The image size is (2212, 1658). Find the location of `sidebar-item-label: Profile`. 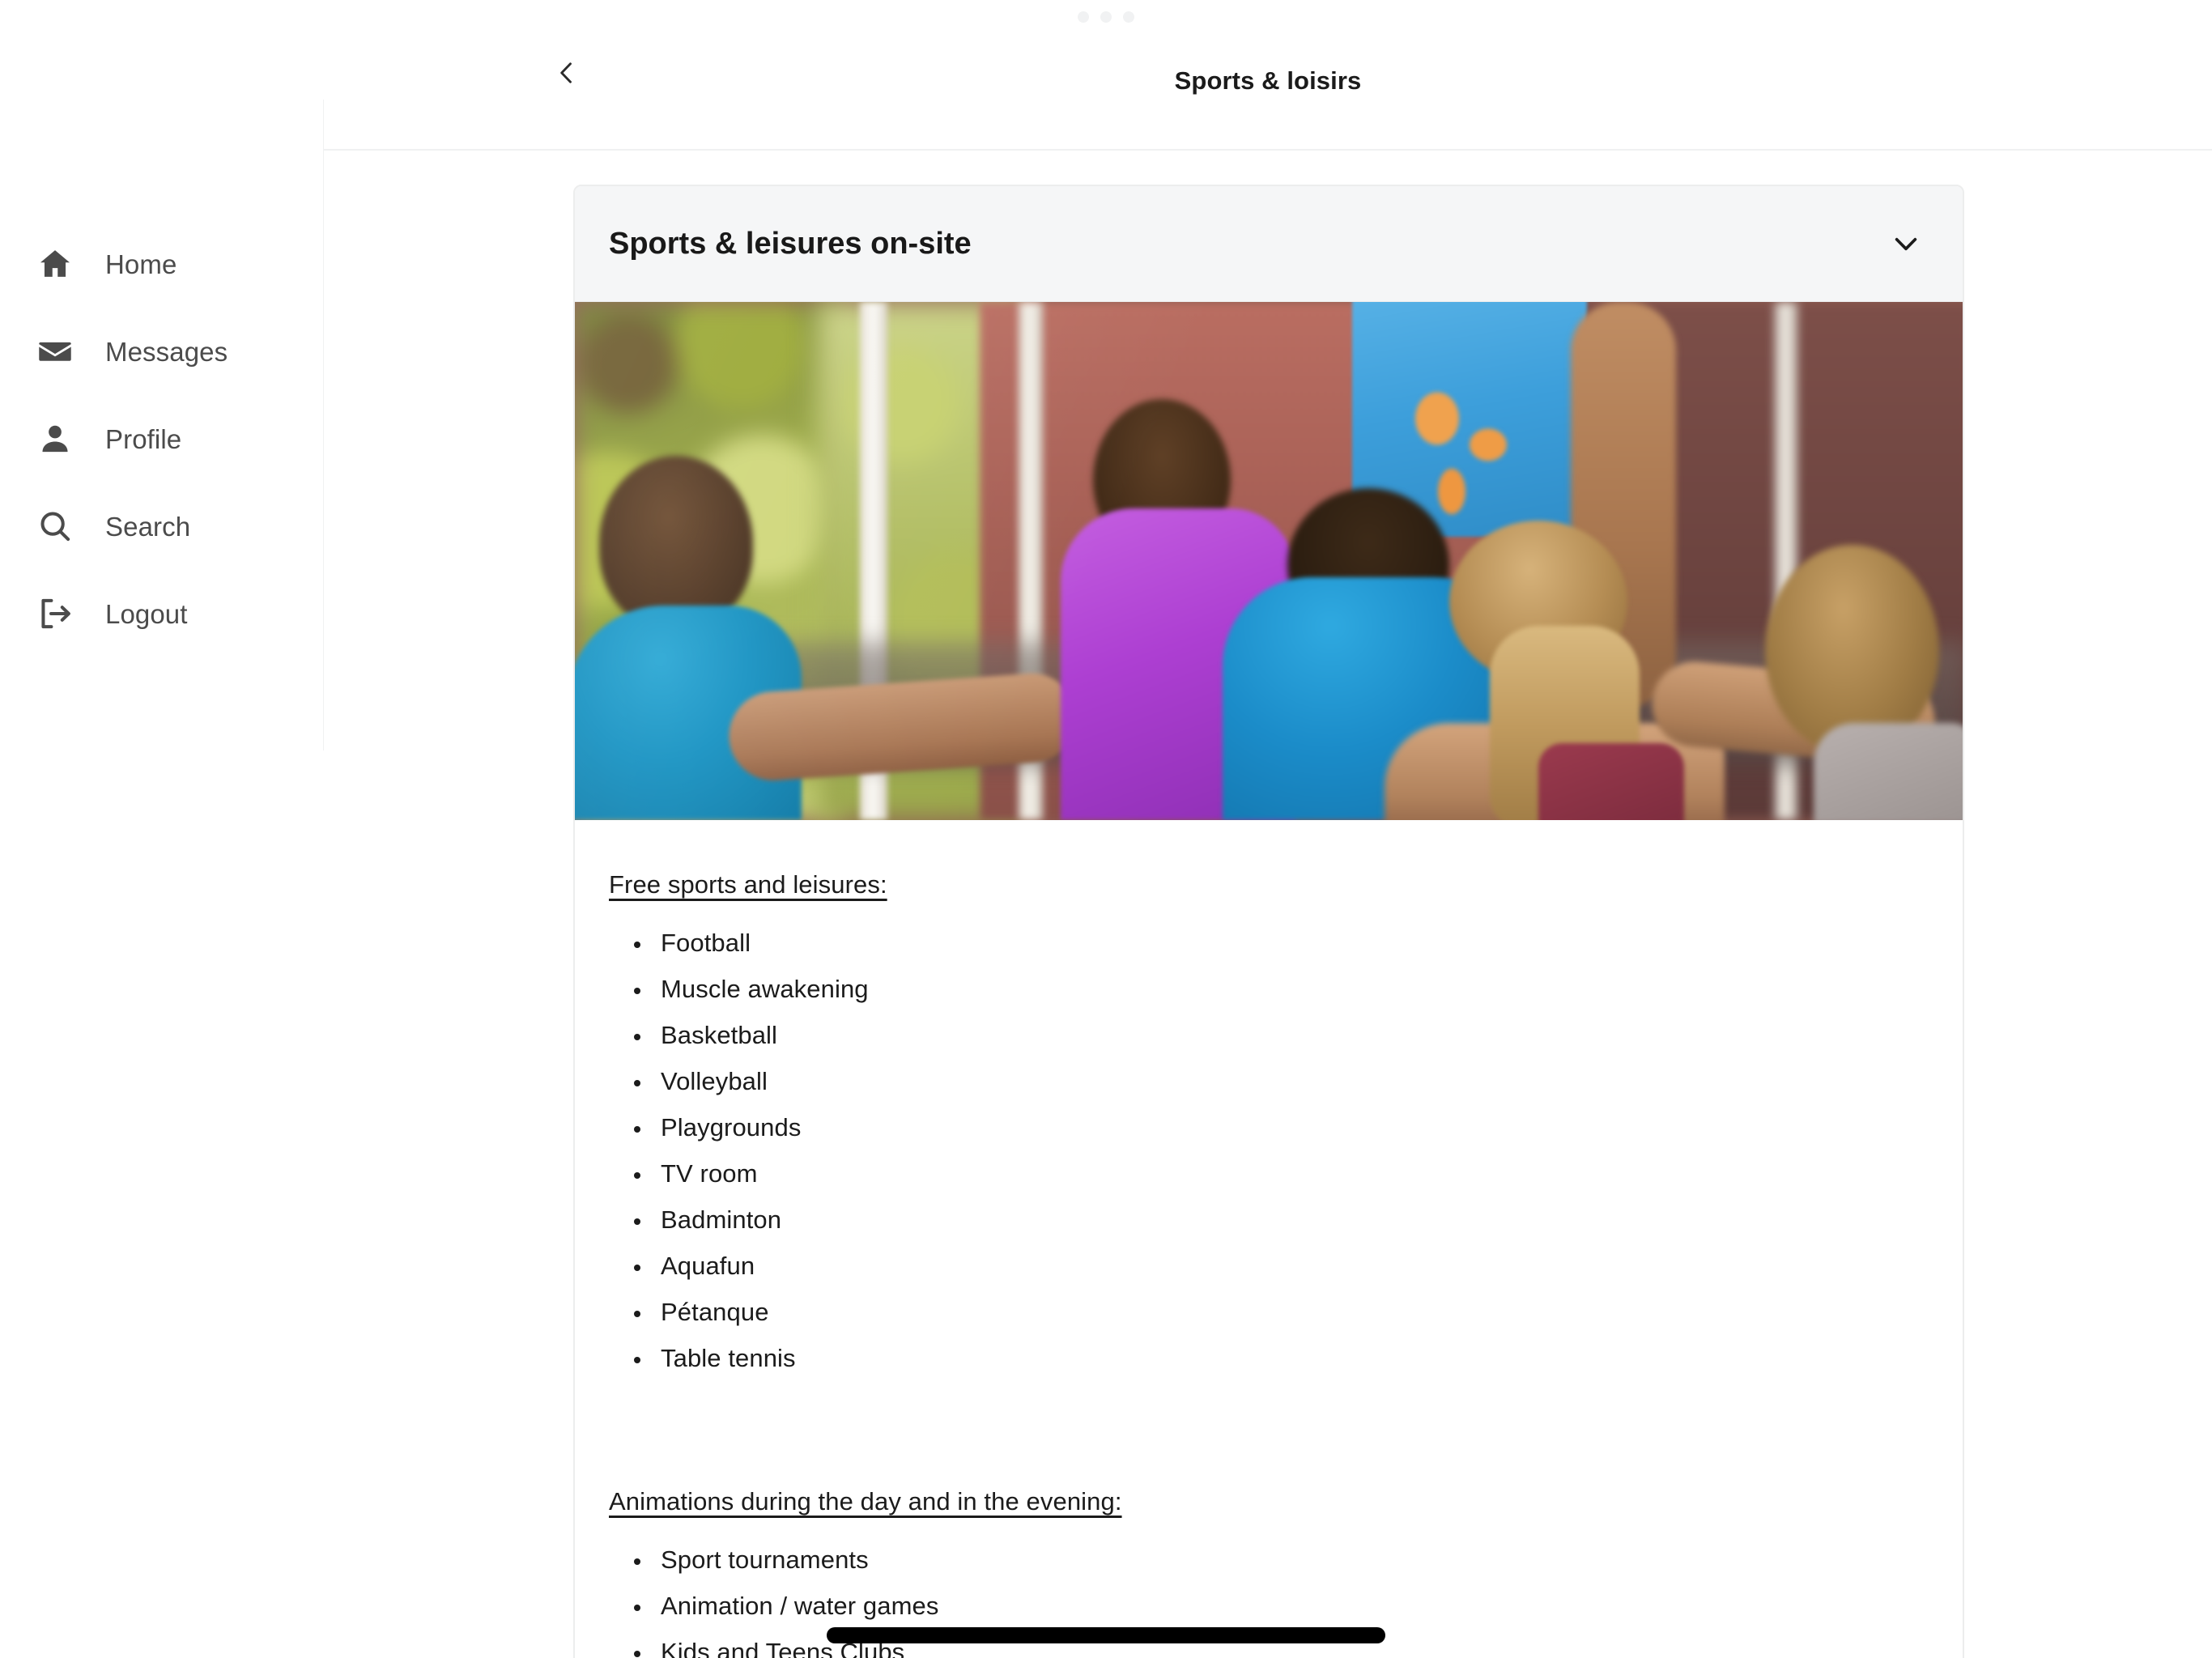

sidebar-item-label: Profile is located at coordinates (143, 438).